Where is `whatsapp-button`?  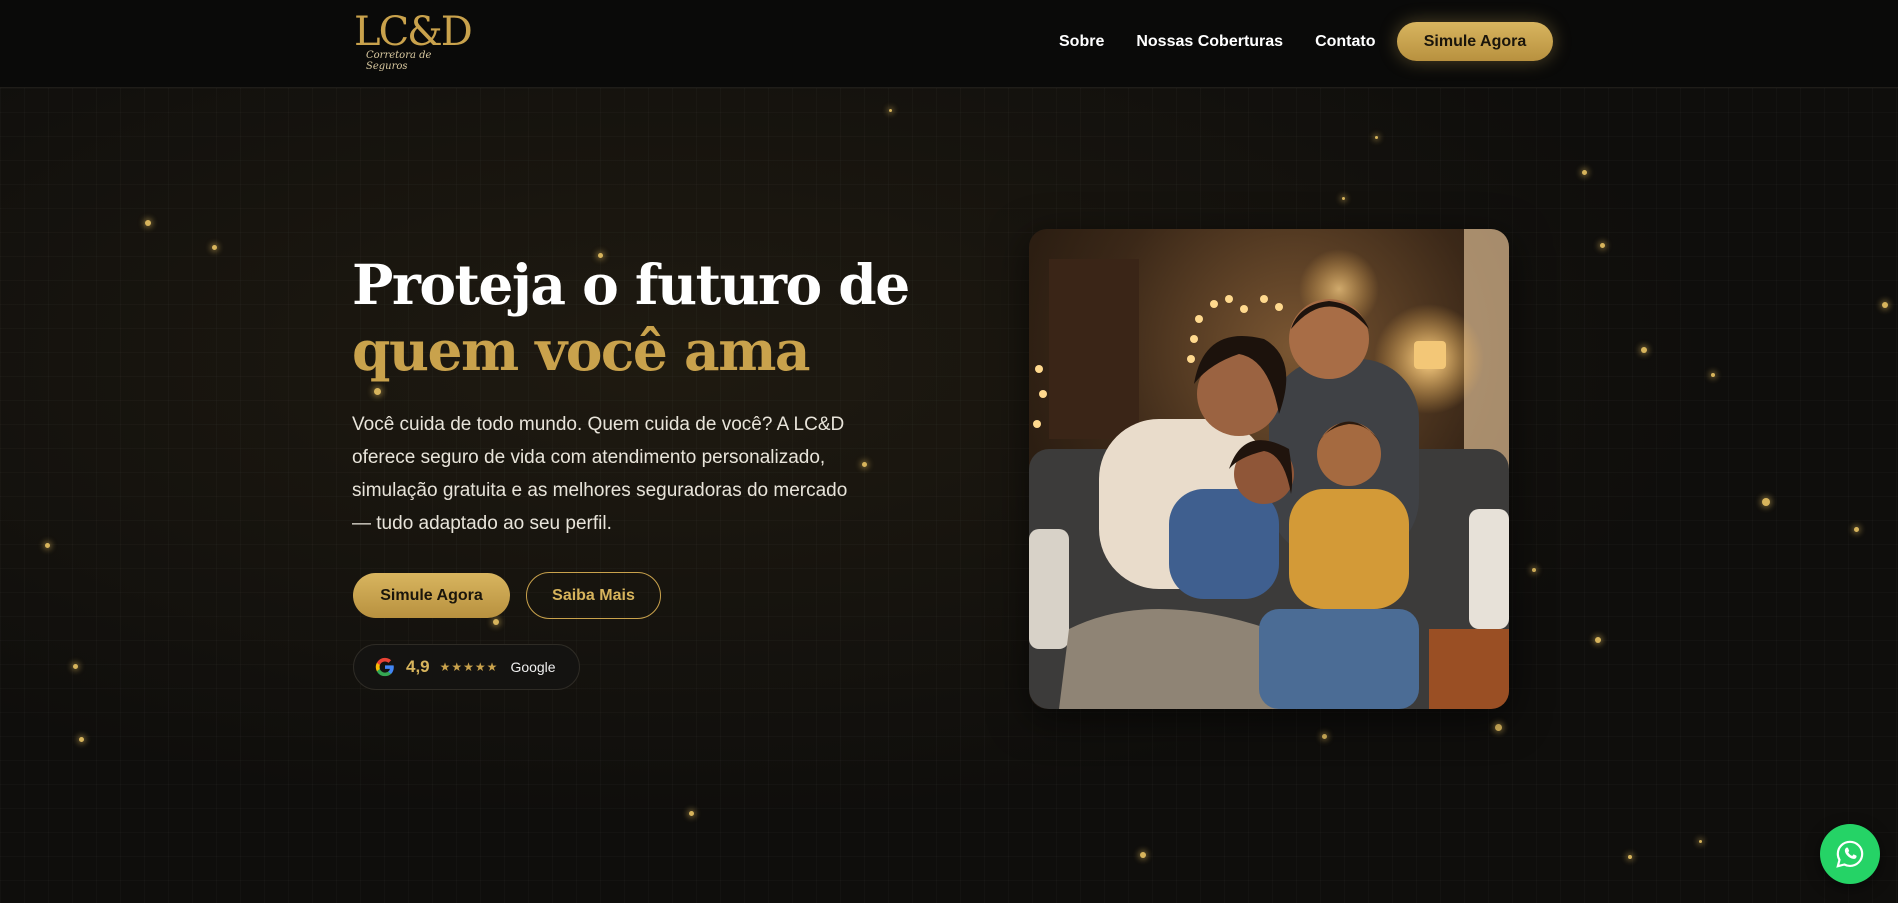
whatsapp-button is located at coordinates (1850, 854).